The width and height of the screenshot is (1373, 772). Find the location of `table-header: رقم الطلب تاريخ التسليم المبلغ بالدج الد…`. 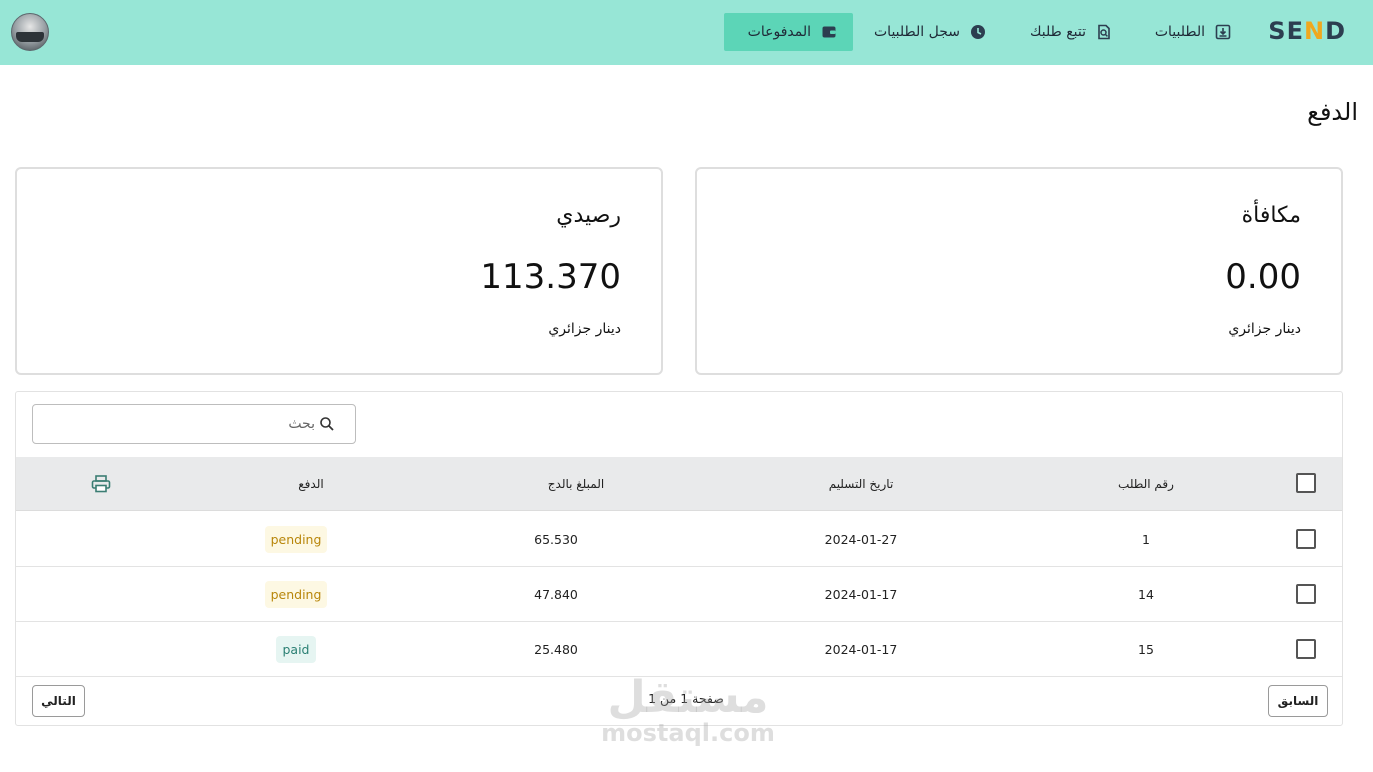

table-header: رقم الطلب تاريخ التسليم المبلغ بالدج الد… is located at coordinates (679, 484).